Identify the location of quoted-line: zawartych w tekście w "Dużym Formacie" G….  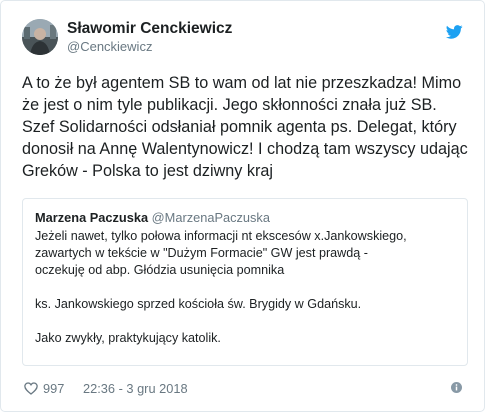
(201, 253).